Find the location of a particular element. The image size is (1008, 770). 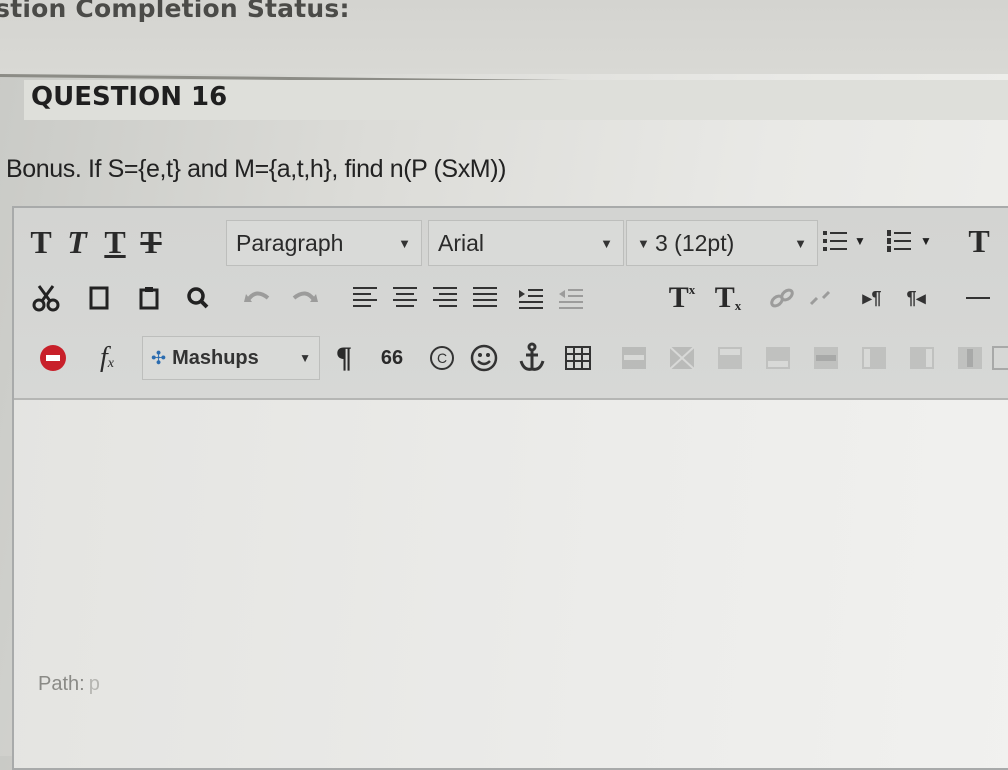

insert-row-after-icon is located at coordinates (778, 358).